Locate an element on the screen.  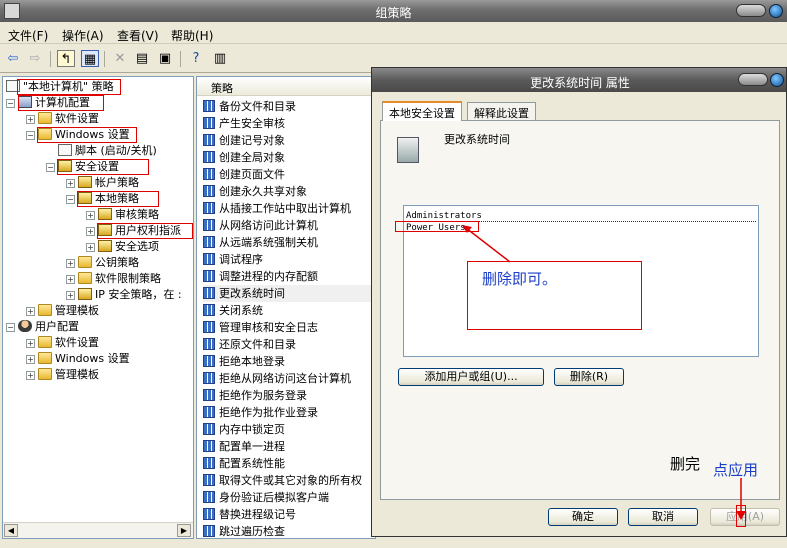
show-tree-icon: ▦ is located at coordinates (90, 58).